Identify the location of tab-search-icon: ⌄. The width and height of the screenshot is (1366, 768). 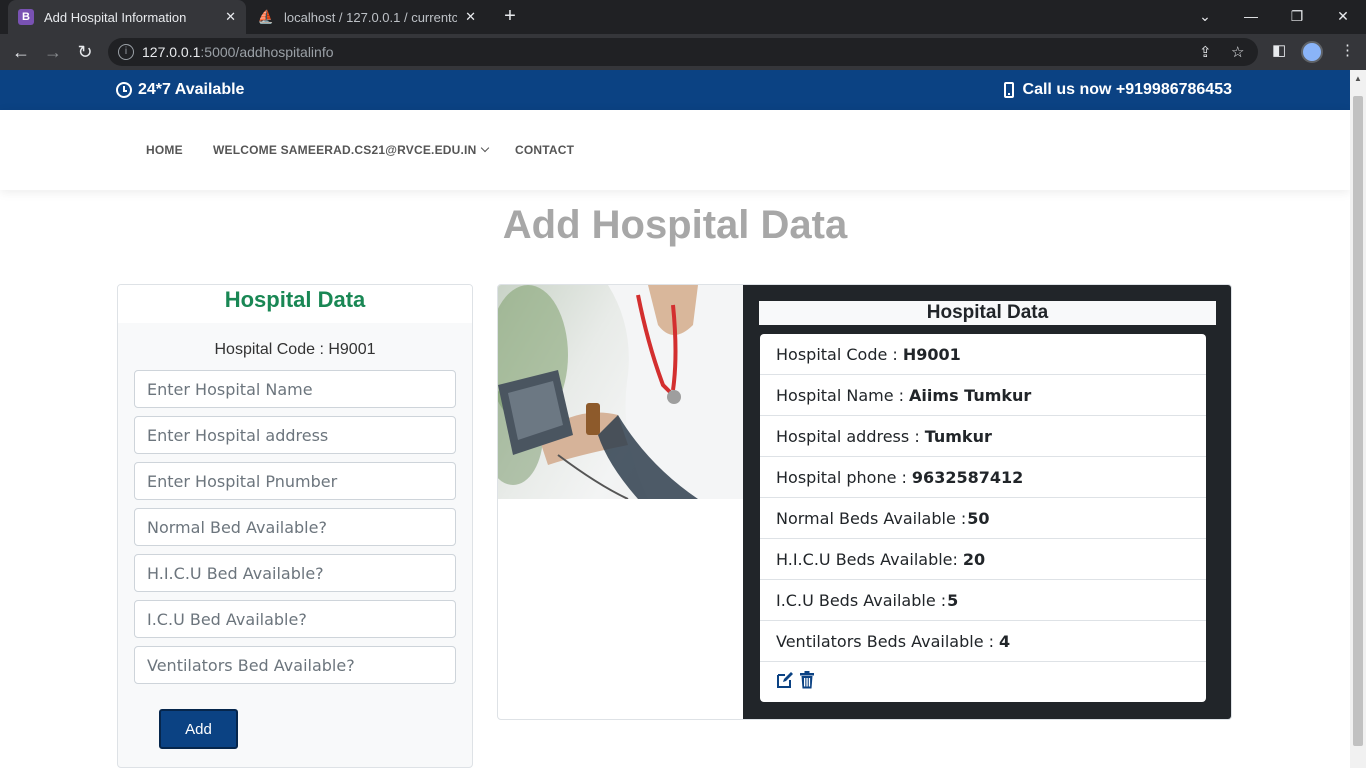
(1205, 17).